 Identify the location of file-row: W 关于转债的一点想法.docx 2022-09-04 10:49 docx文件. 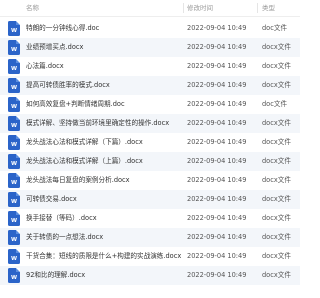
(150, 237).